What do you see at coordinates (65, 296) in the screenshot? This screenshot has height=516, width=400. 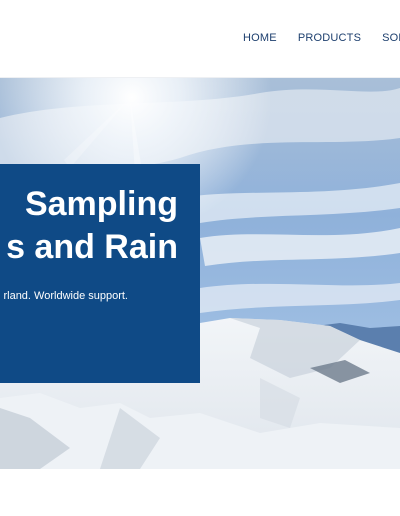 I see `hero-subtitle: rland. Worldwide support.` at bounding box center [65, 296].